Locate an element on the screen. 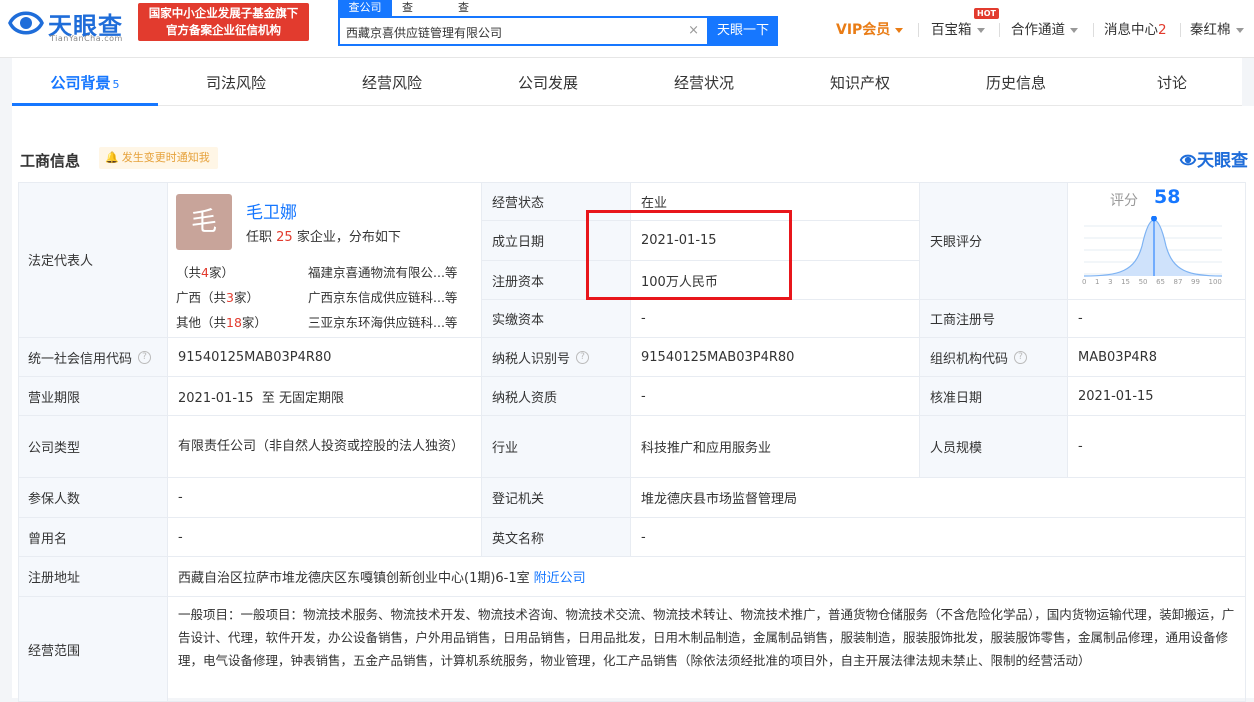 The height and width of the screenshot is (702, 1254). distribution-company: 三亚京东环海供应链科...等 is located at coordinates (382, 321).